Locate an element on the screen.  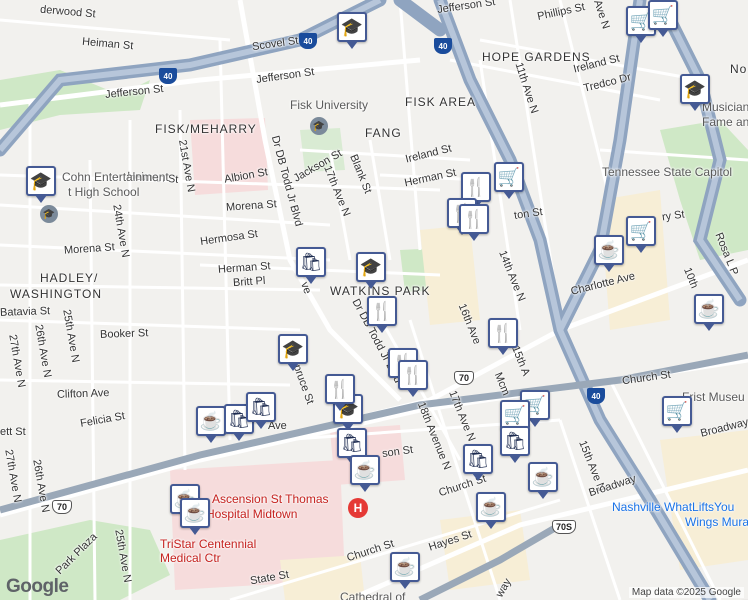
poi-label-fisk-university: Fisk University is located at coordinates (329, 105).